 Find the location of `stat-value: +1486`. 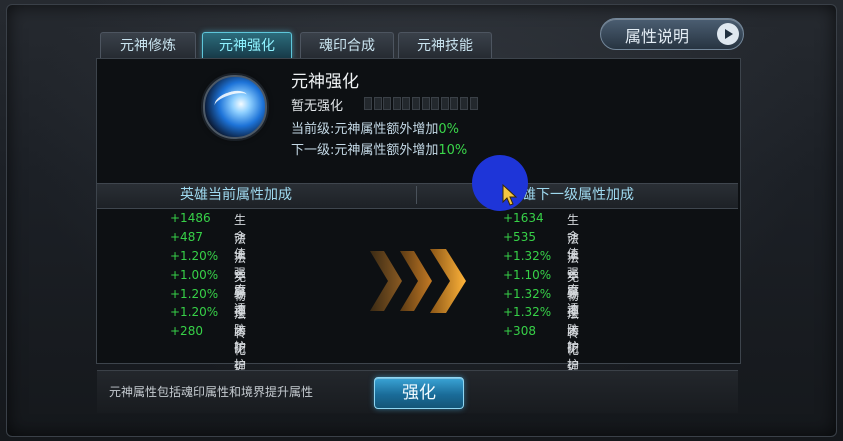

stat-value: +1486 is located at coordinates (190, 218).